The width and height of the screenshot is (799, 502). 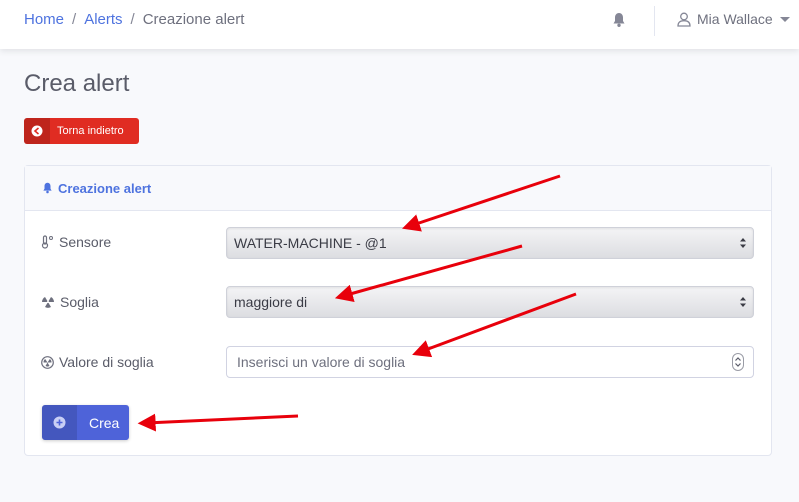 I want to click on card-header: Creazione alert, so click(x=398, y=188).